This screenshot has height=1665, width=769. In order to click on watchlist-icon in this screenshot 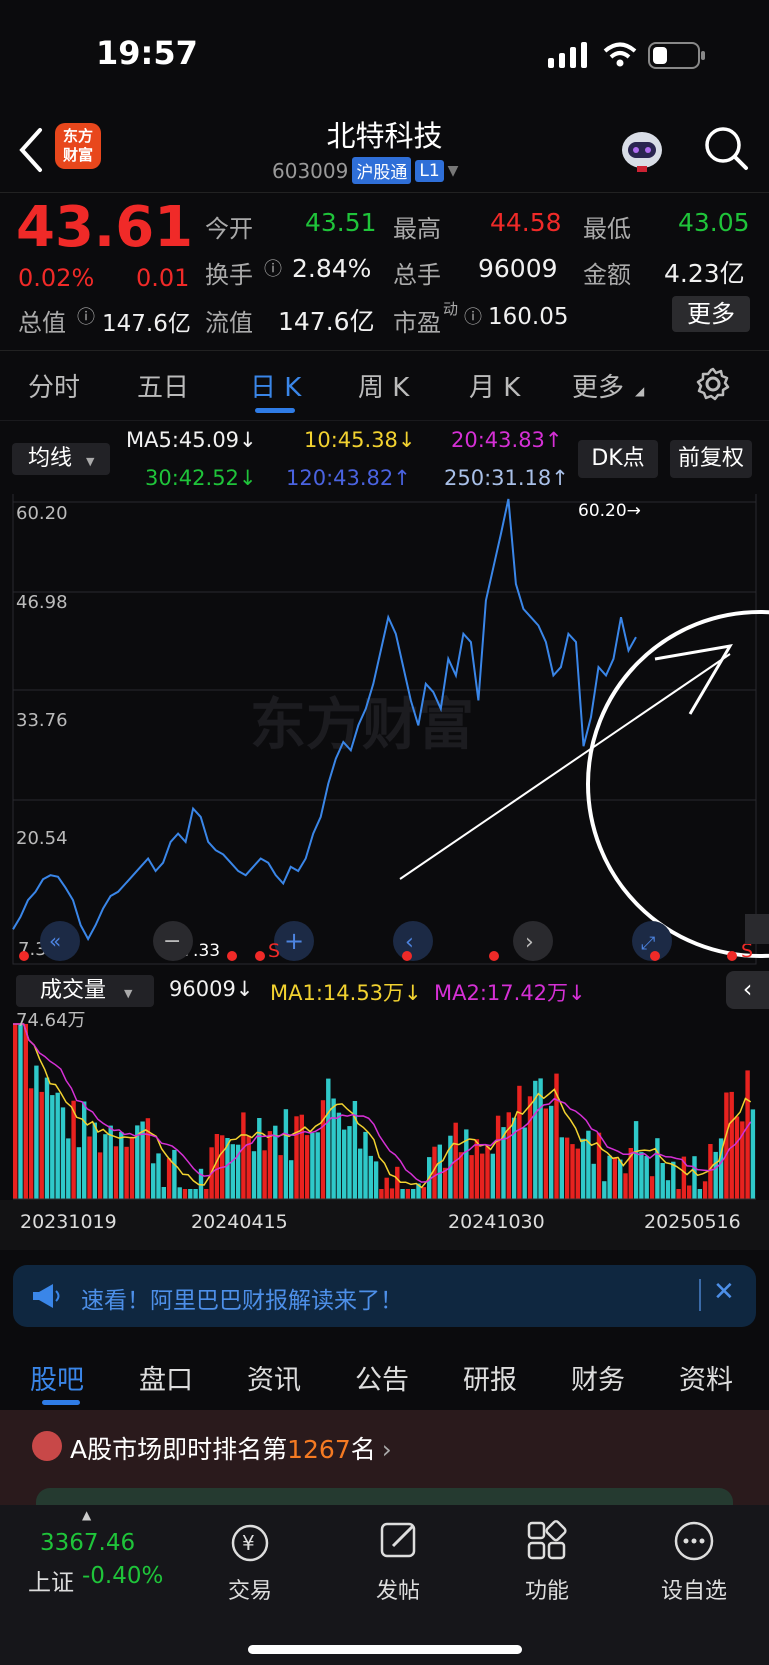, I will do `click(694, 1541)`.